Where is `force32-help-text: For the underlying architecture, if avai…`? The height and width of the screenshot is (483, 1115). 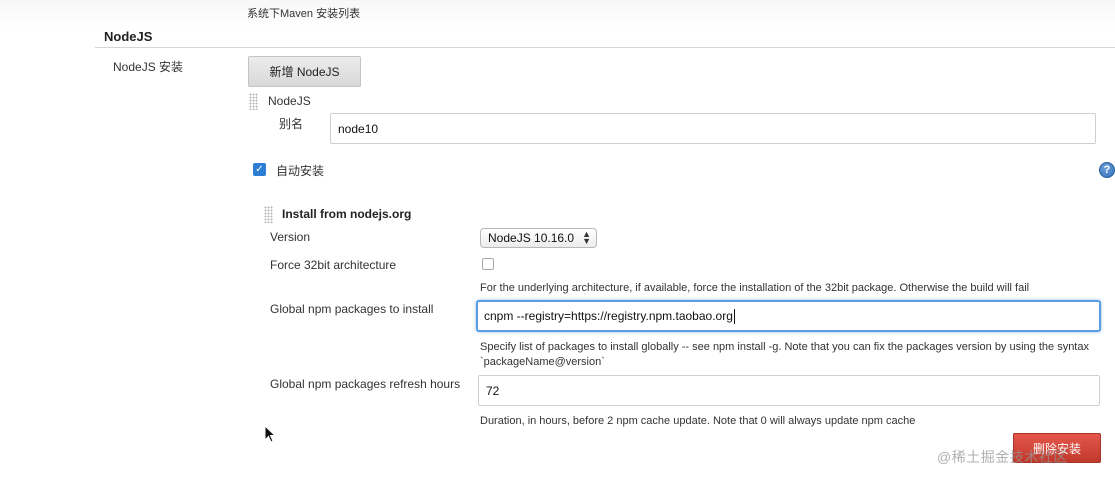
force32-help-text: For the underlying architecture, if avai… is located at coordinates (755, 288).